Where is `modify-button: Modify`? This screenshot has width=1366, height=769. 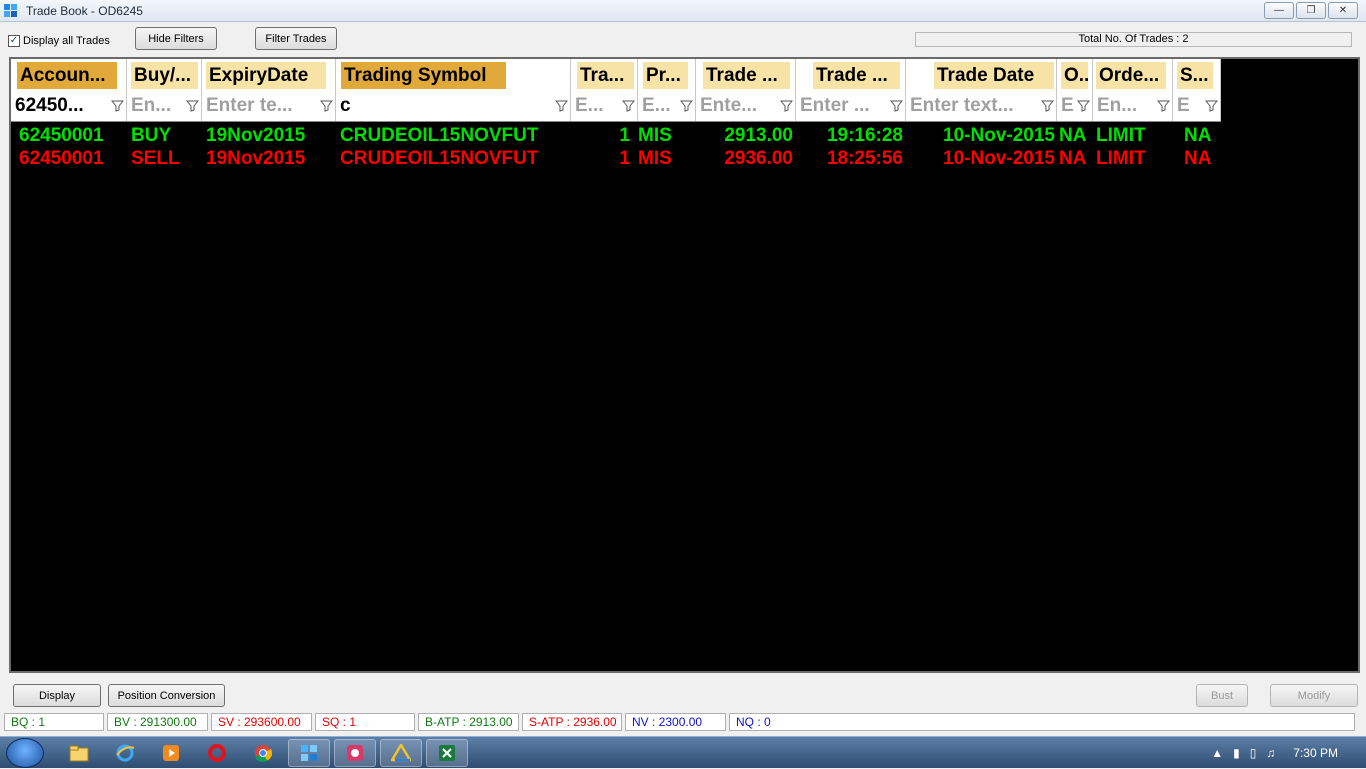 modify-button: Modify is located at coordinates (1314, 695).